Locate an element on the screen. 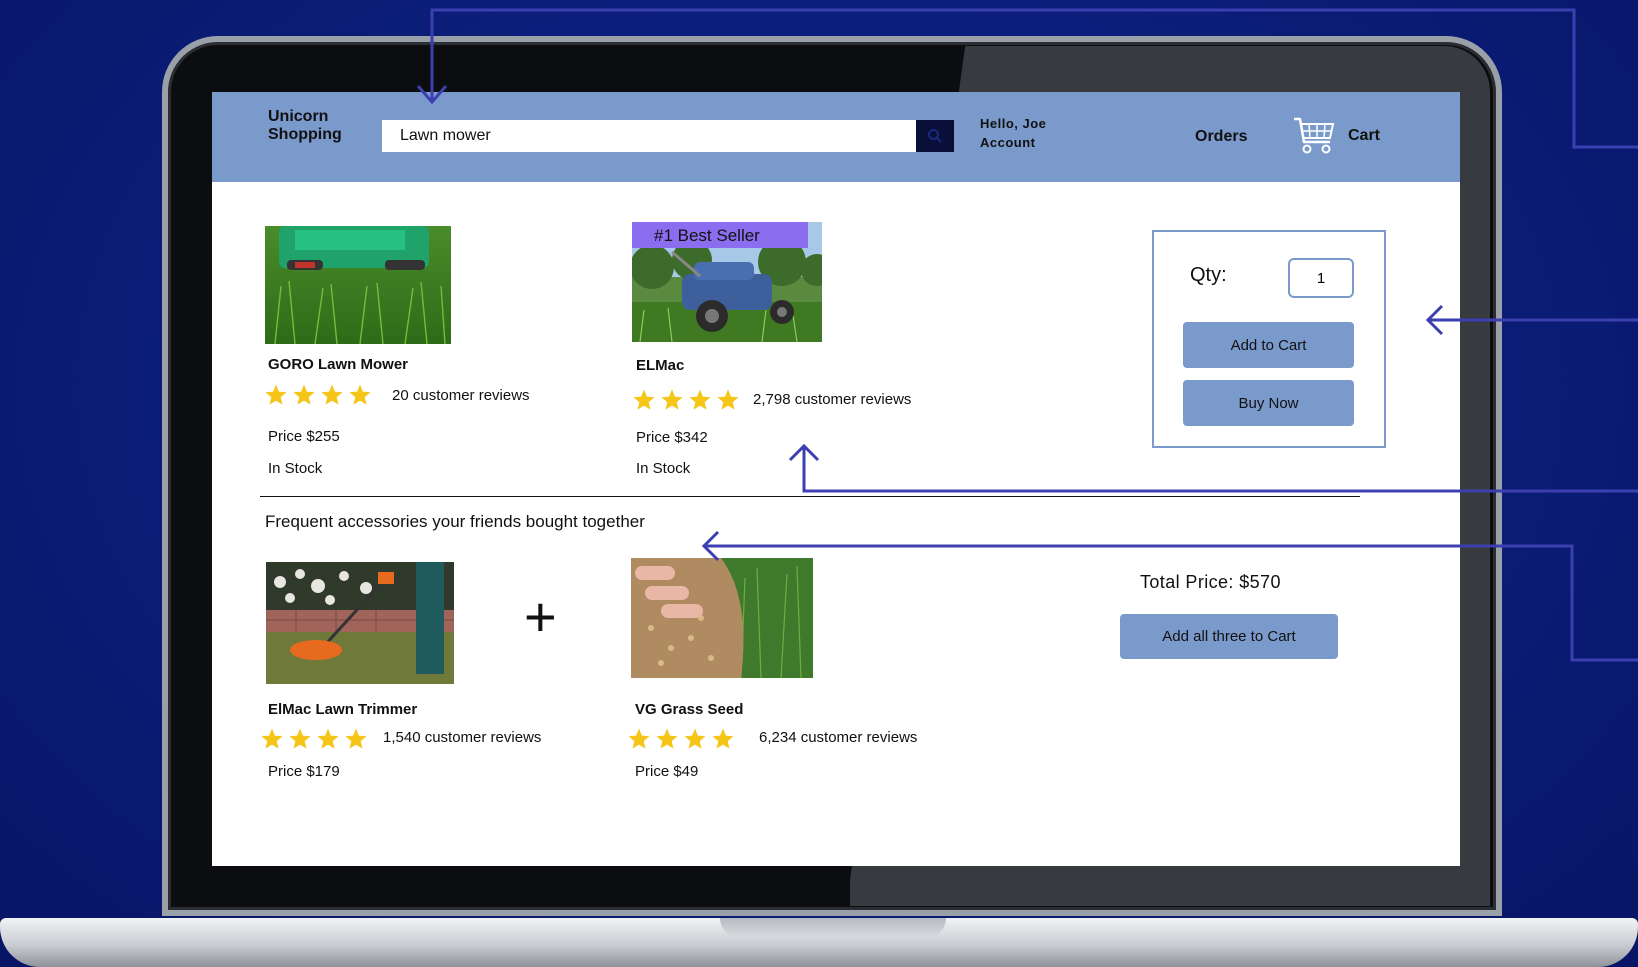 This screenshot has height=967, width=1638. connector-search is located at coordinates (1034, 78).